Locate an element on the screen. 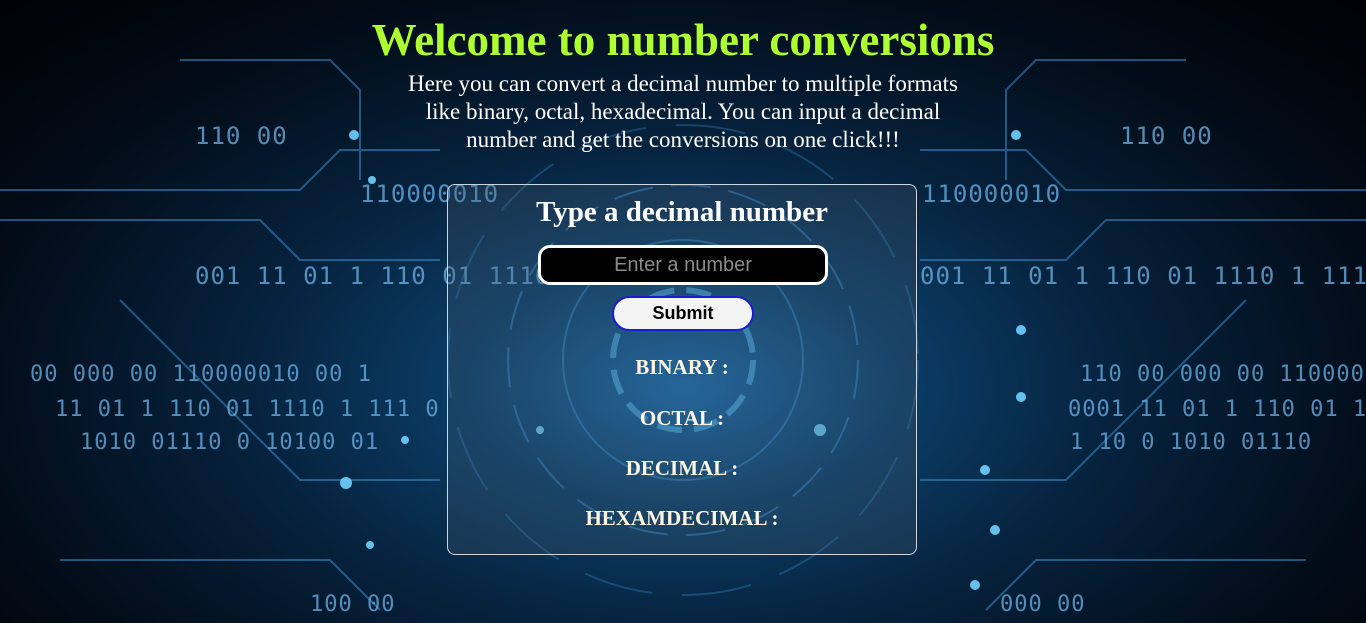  octal-result: OCTAL : is located at coordinates (682, 418).